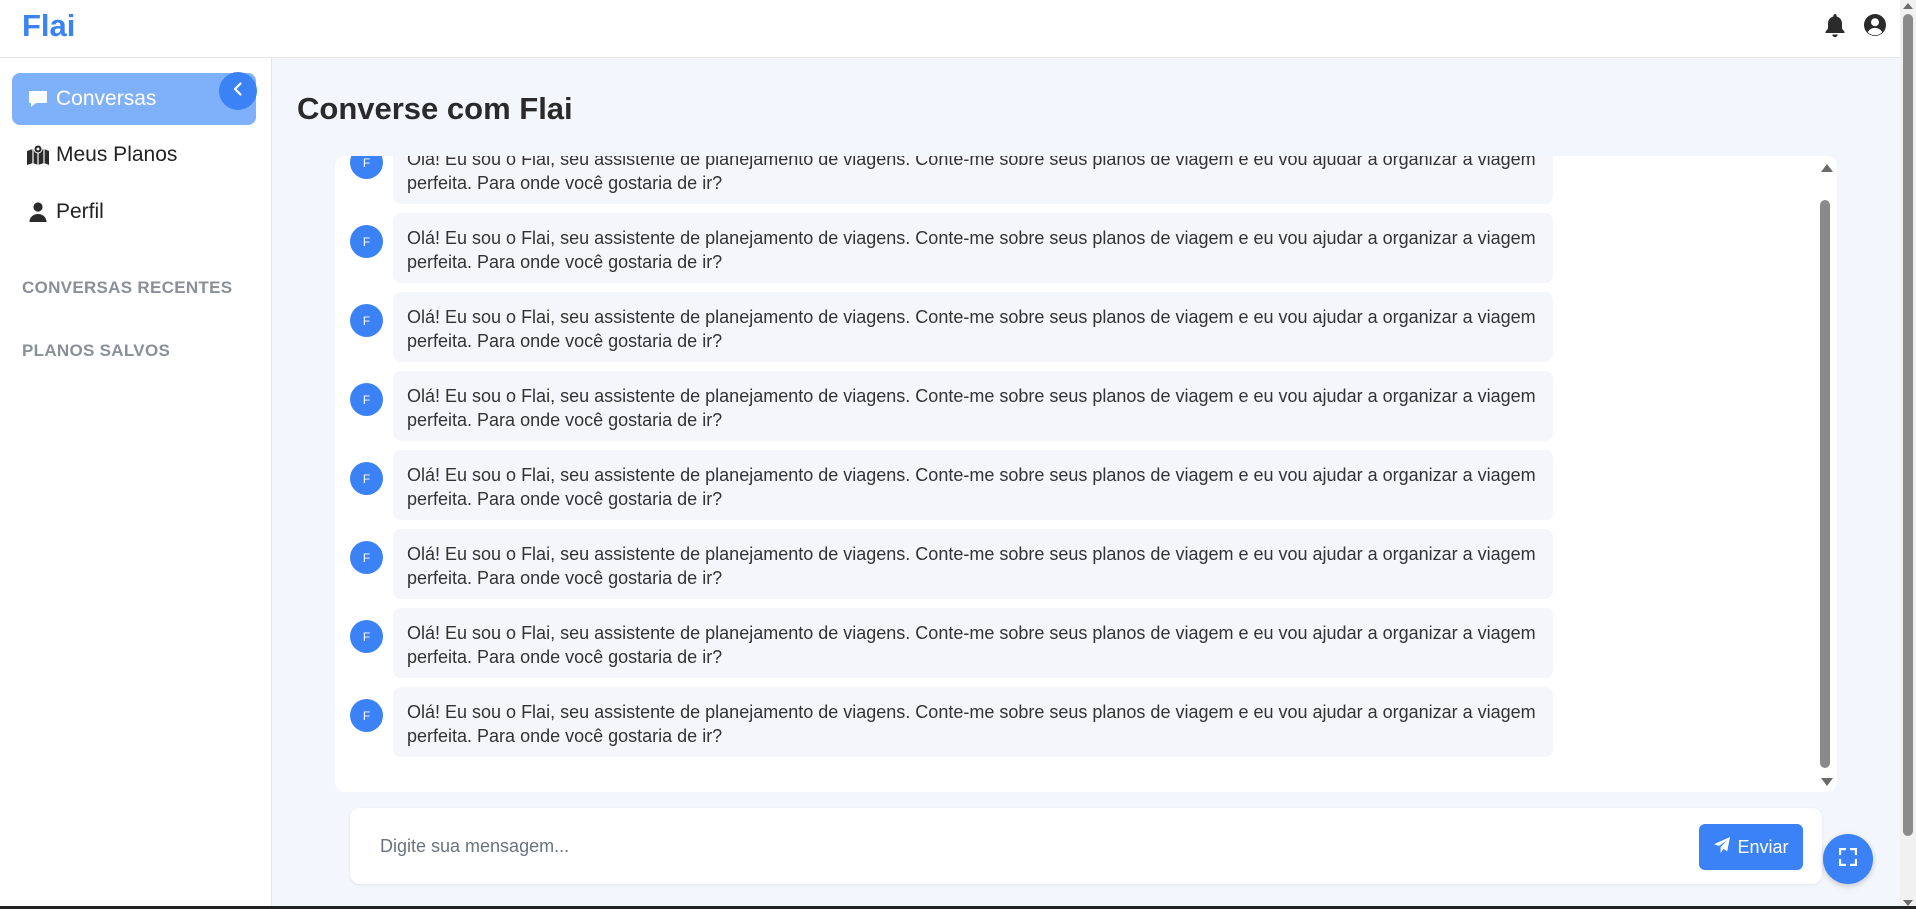 The image size is (1916, 909). What do you see at coordinates (1825, 484) in the screenshot?
I see `scrollbar-thumb` at bounding box center [1825, 484].